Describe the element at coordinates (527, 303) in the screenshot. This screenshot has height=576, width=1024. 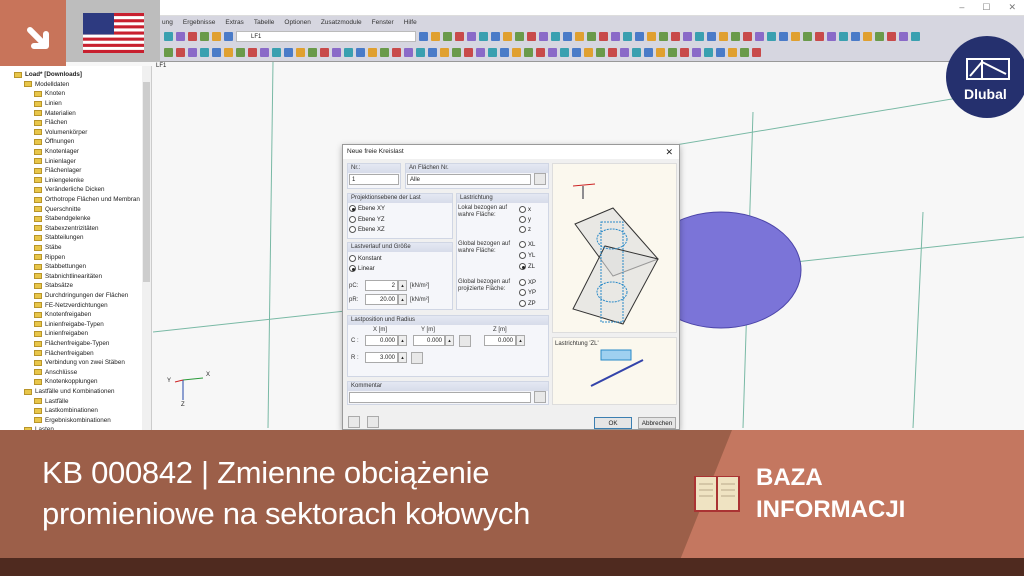
I see `radio-zp: ZP` at that location.